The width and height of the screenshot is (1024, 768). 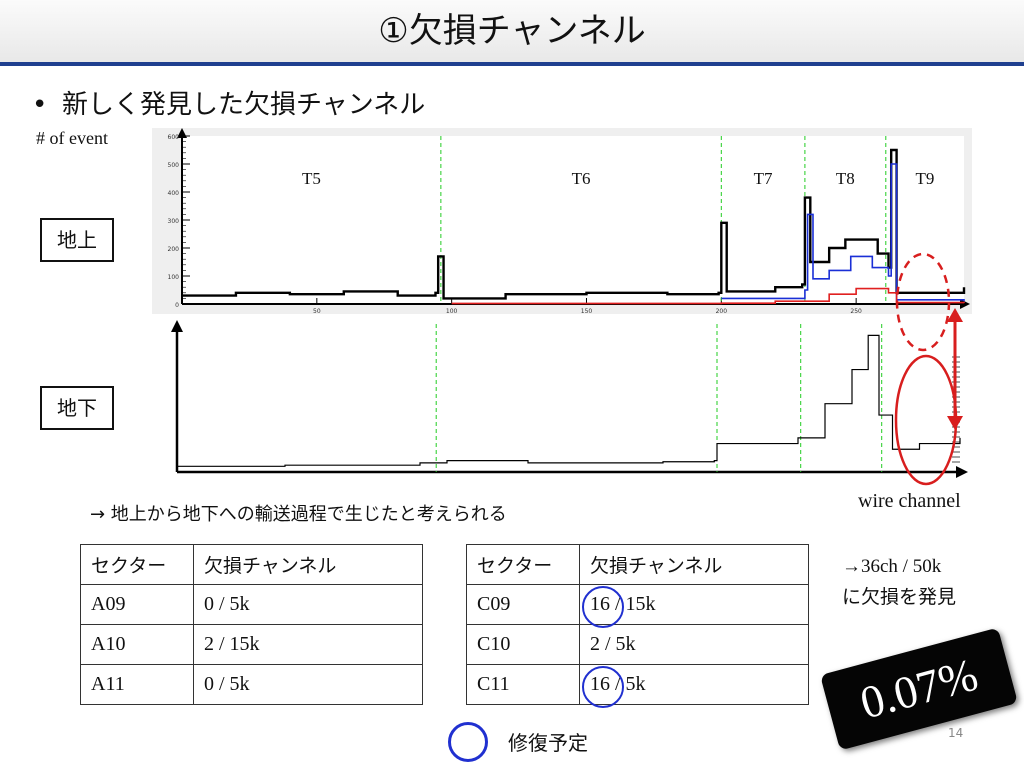 What do you see at coordinates (77, 408) in the screenshot?
I see `underground-label: 地下` at bounding box center [77, 408].